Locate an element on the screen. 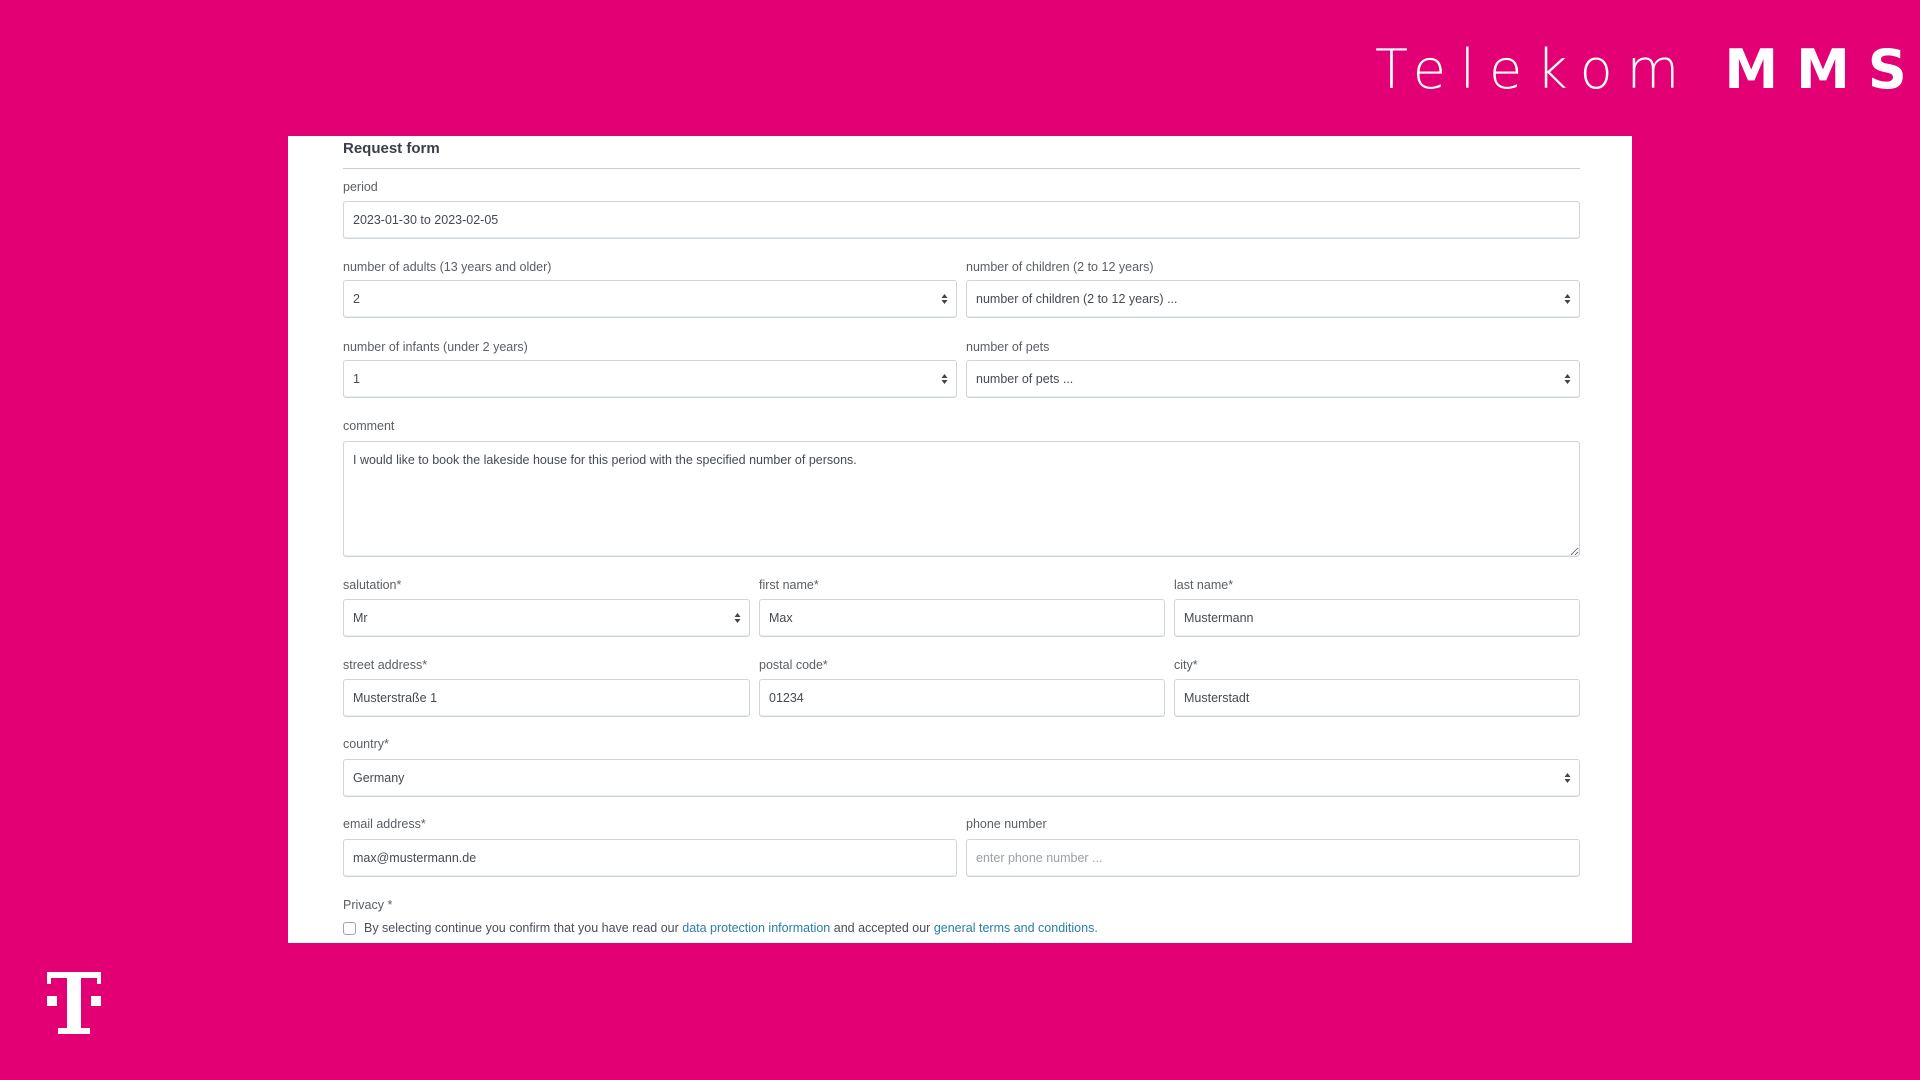 The height and width of the screenshot is (1080, 1920). brand-company: Telekom is located at coordinates (1534, 69).